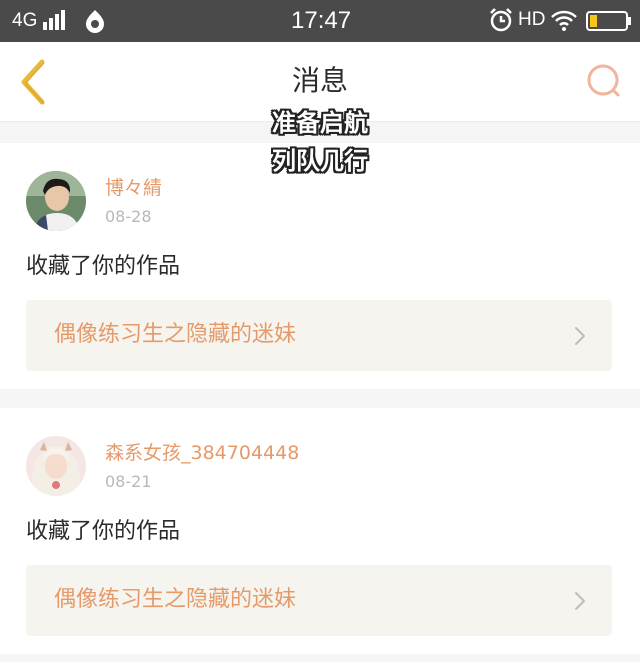  What do you see at coordinates (202, 453) in the screenshot?
I see `username: 森系女孩_384704448` at bounding box center [202, 453].